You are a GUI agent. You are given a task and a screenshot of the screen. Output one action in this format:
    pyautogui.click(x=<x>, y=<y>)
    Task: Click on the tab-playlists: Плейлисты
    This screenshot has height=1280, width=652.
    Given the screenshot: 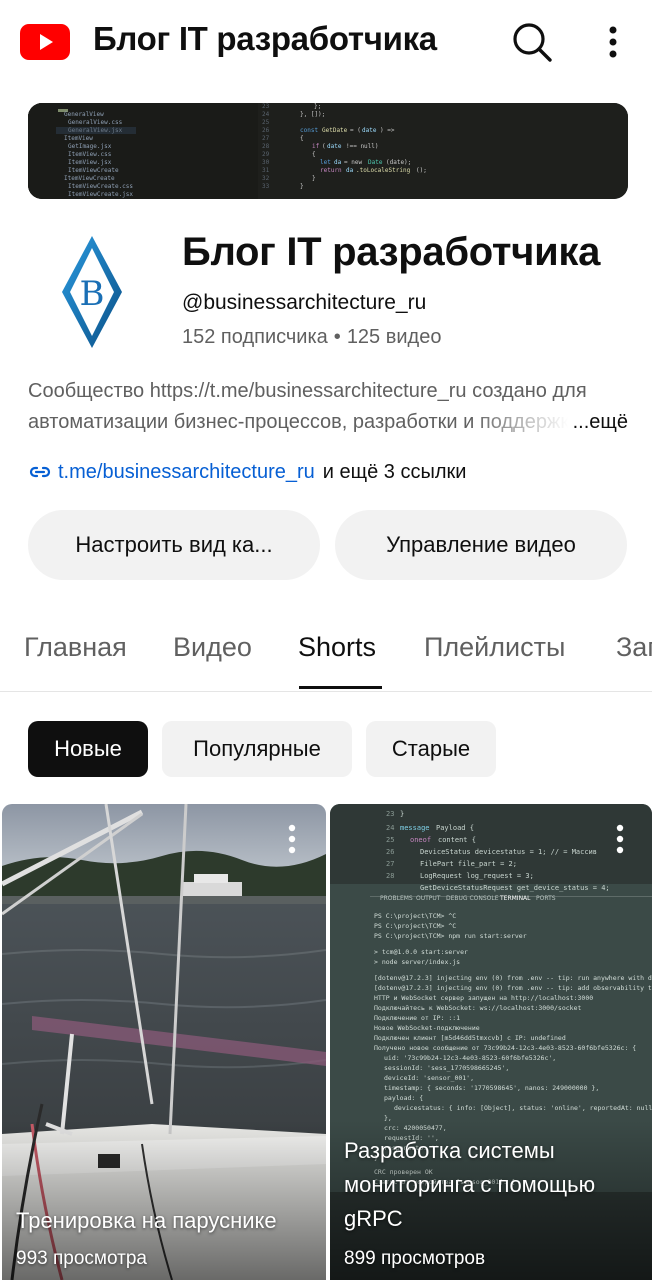 What is the action you would take?
    pyautogui.click(x=494, y=647)
    